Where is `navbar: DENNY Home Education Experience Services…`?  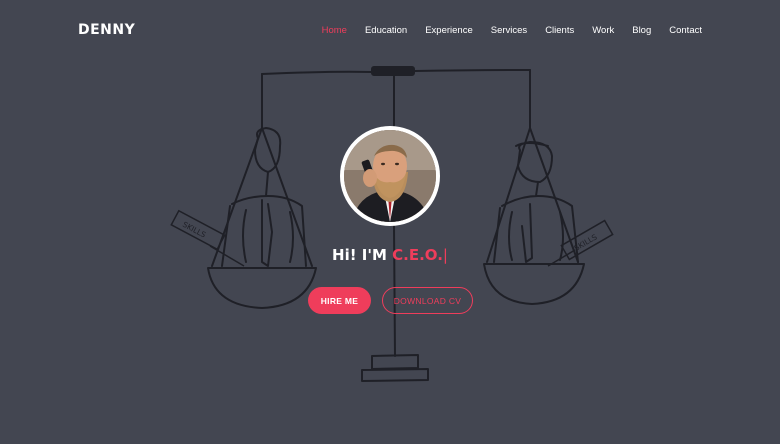 navbar: DENNY Home Education Experience Services… is located at coordinates (390, 32).